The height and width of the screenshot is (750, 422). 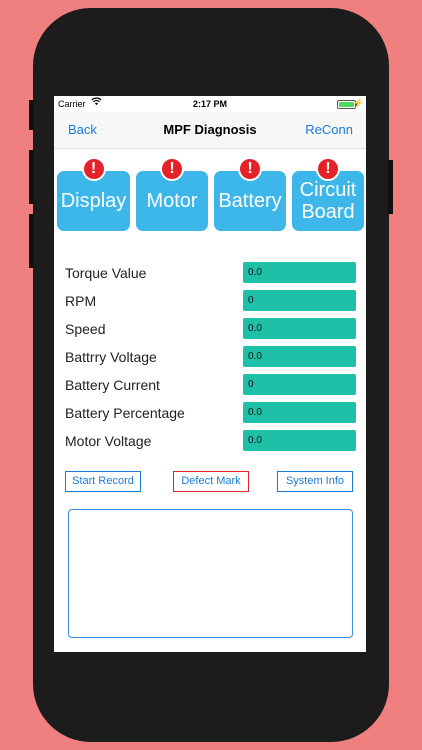 I want to click on reconnect-button: ReConn, so click(x=329, y=129).